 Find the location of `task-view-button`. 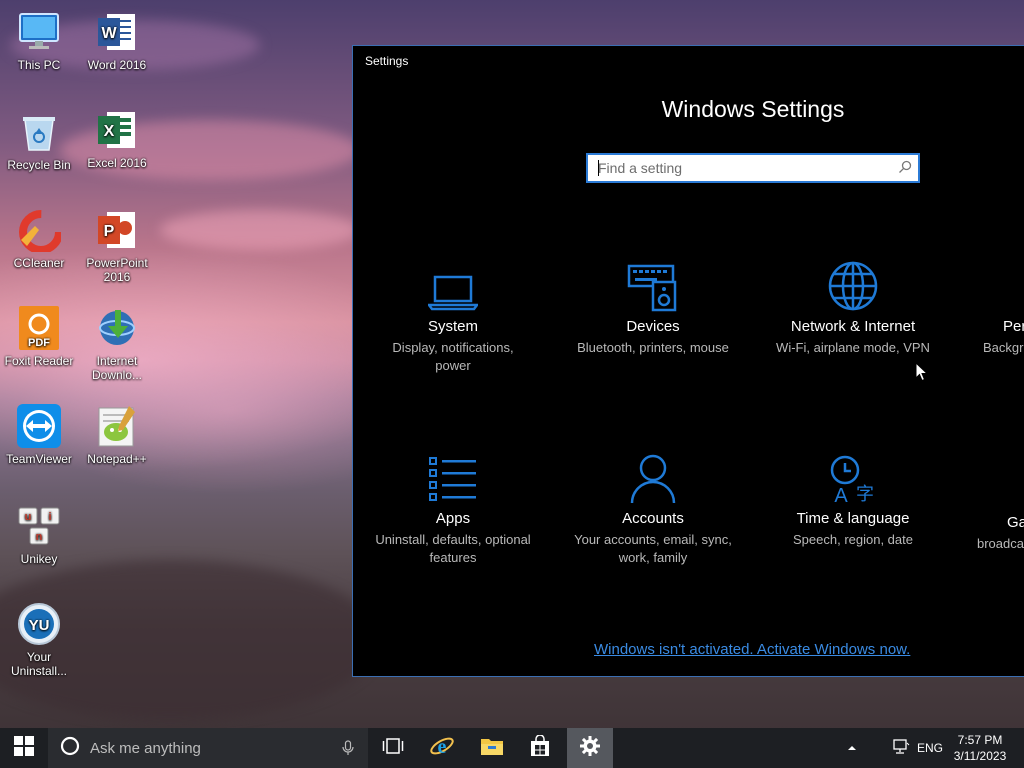

task-view-button is located at coordinates (393, 748).